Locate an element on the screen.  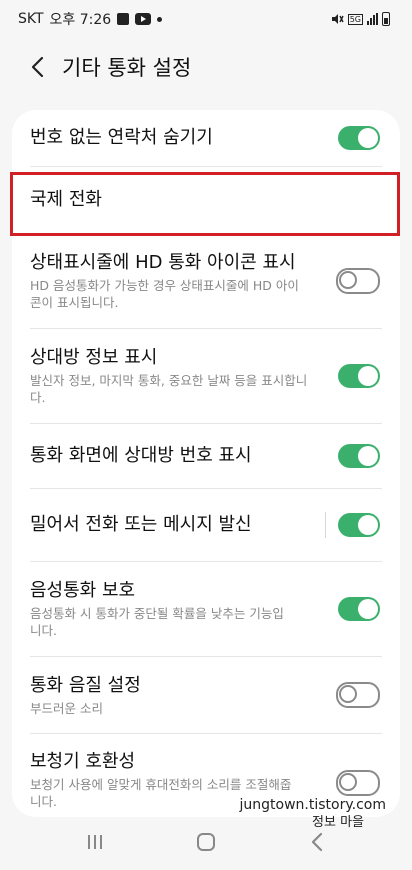
setting-text: 번호 없는 연락처 숨기기 is located at coordinates (178, 138).